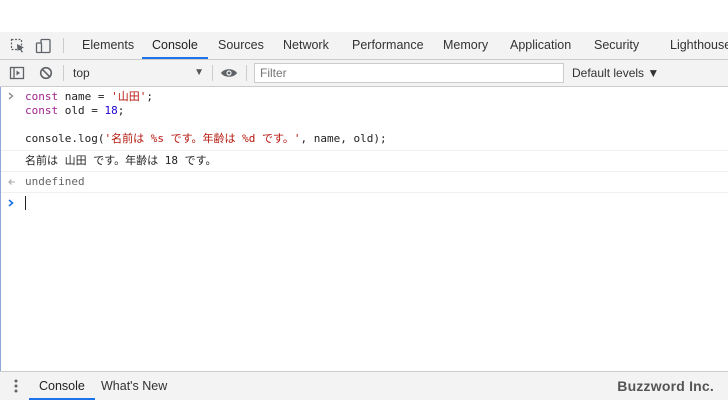 This screenshot has height=400, width=728. I want to click on dropdown-caret-icon: ▼, so click(199, 72).